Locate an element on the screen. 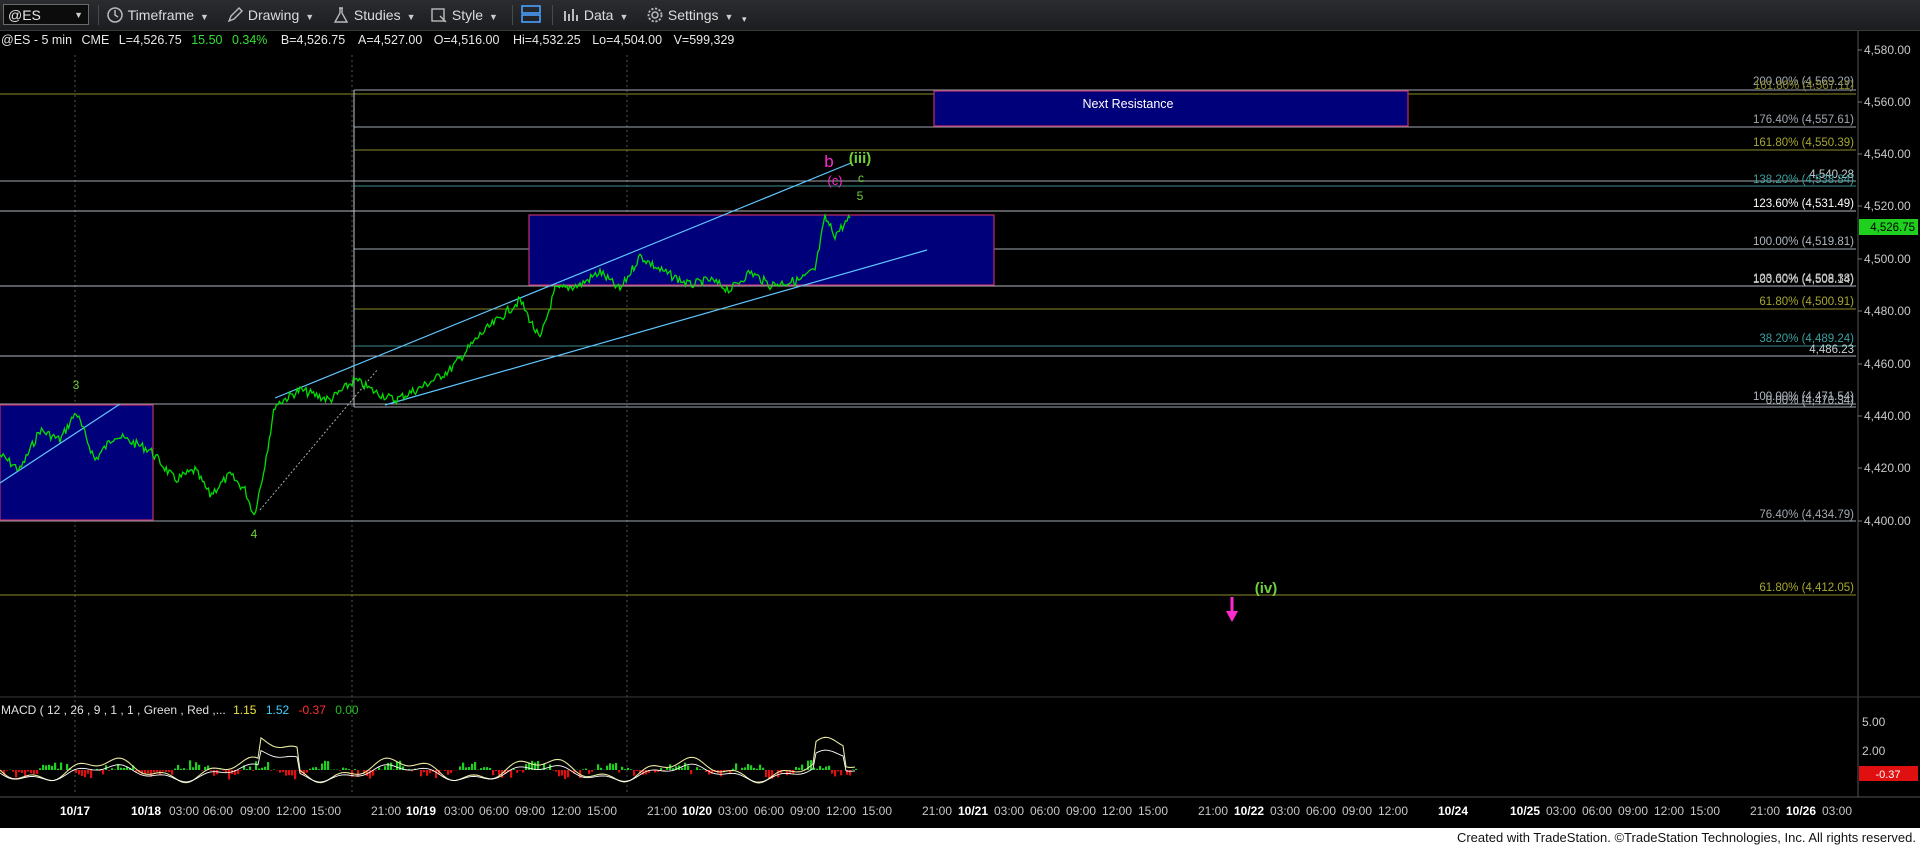 Image resolution: width=1920 pixels, height=847 pixels. macd-axis-label: 2.00 is located at coordinates (1874, 751).